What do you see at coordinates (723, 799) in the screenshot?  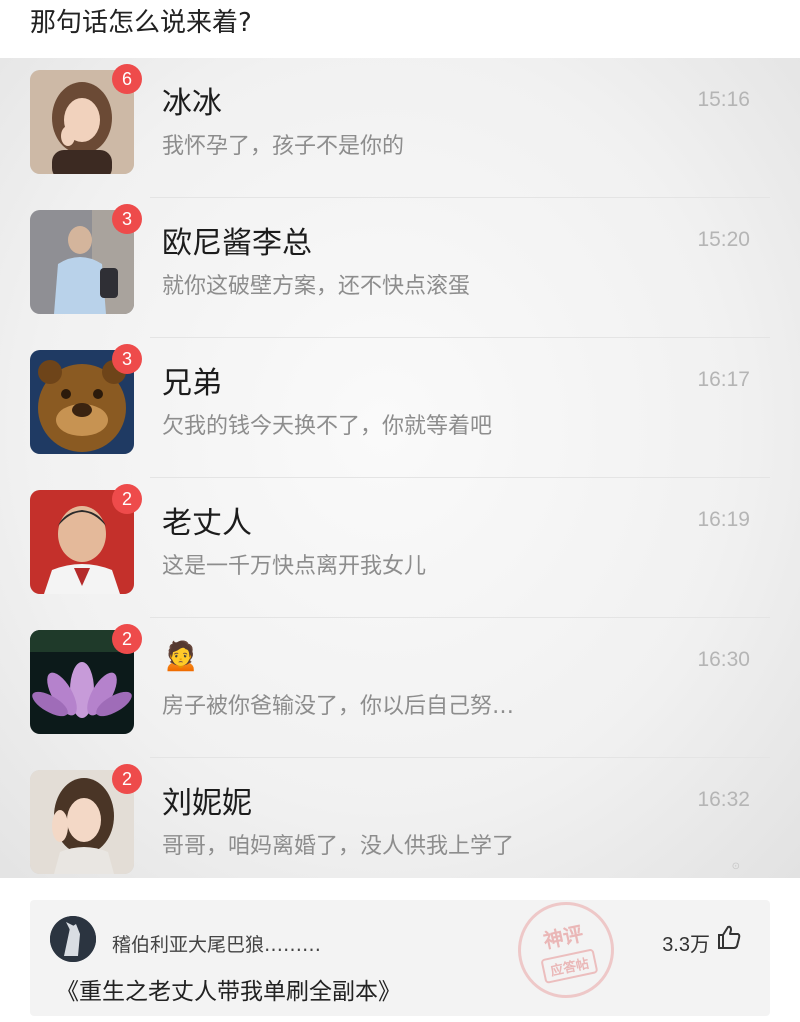 I see `message-time: 16:32` at bounding box center [723, 799].